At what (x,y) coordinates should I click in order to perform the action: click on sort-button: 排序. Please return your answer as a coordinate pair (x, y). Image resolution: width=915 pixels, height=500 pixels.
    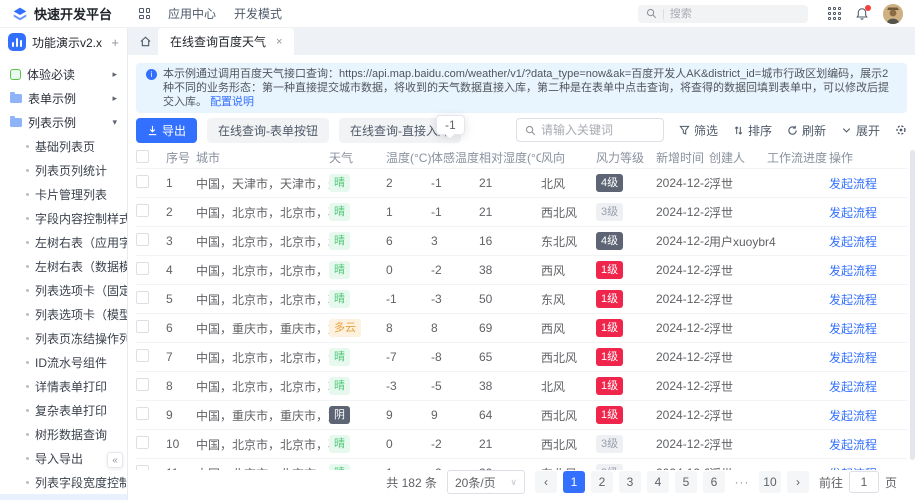
    Looking at the image, I should click on (752, 130).